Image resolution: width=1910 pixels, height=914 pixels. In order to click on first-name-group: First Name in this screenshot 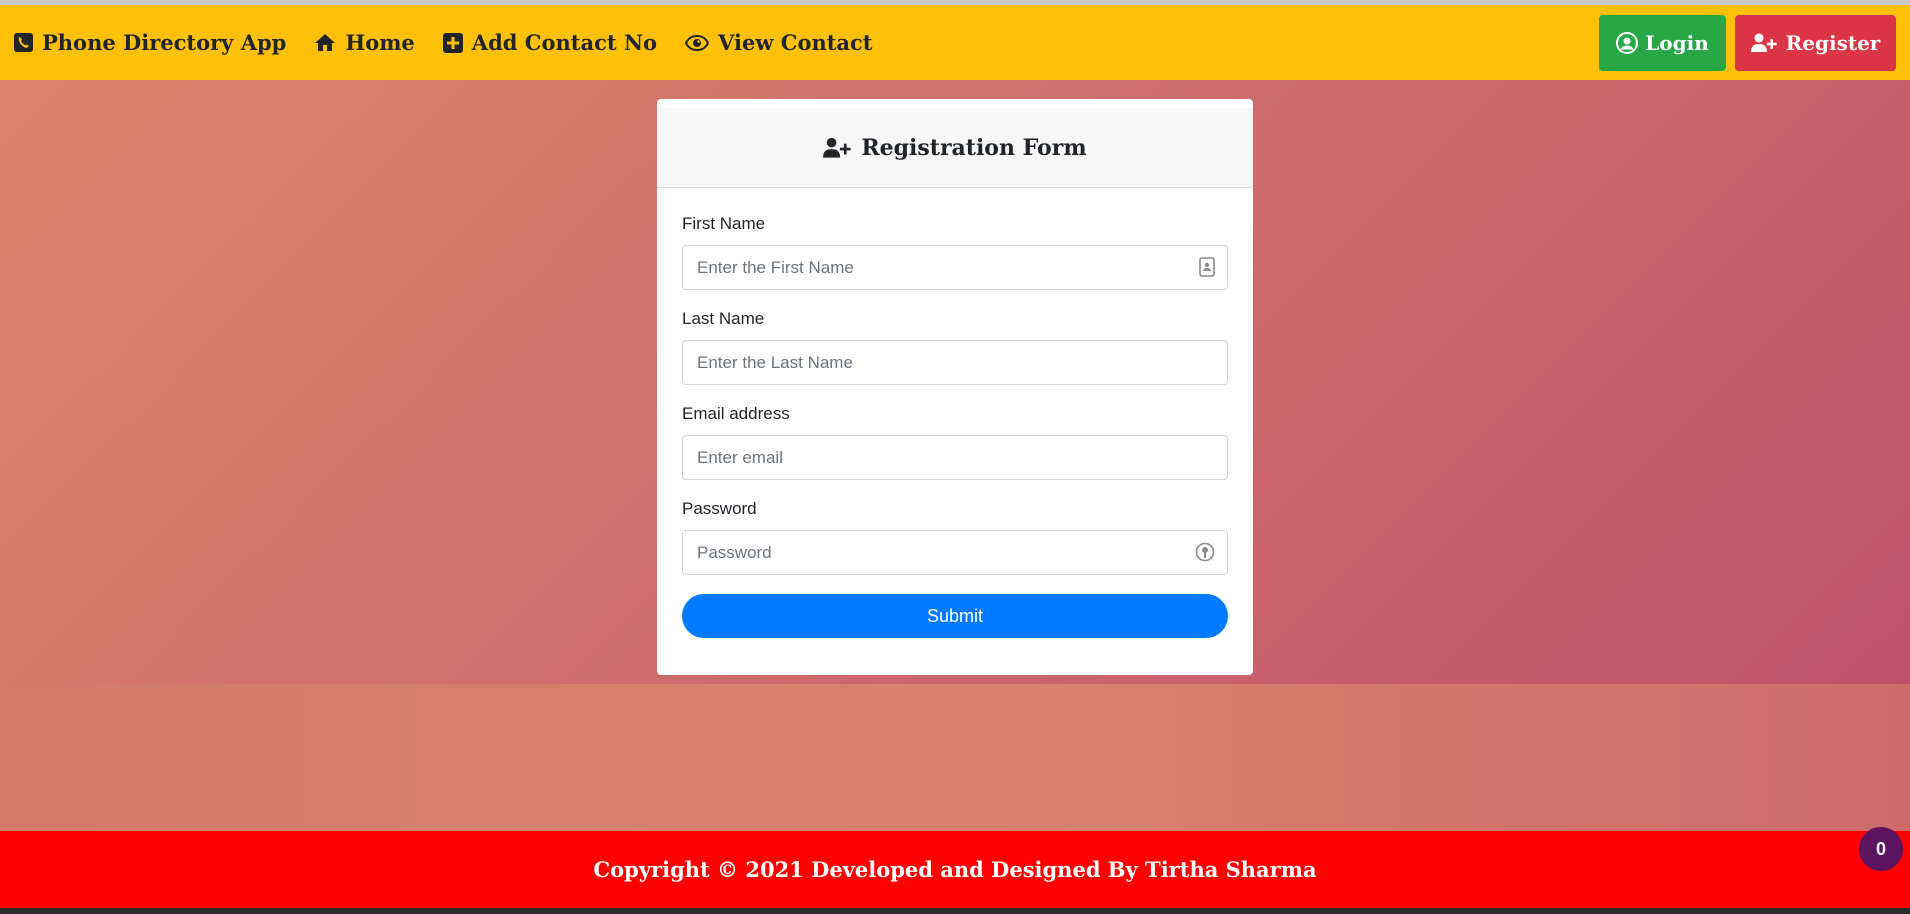, I will do `click(955, 252)`.